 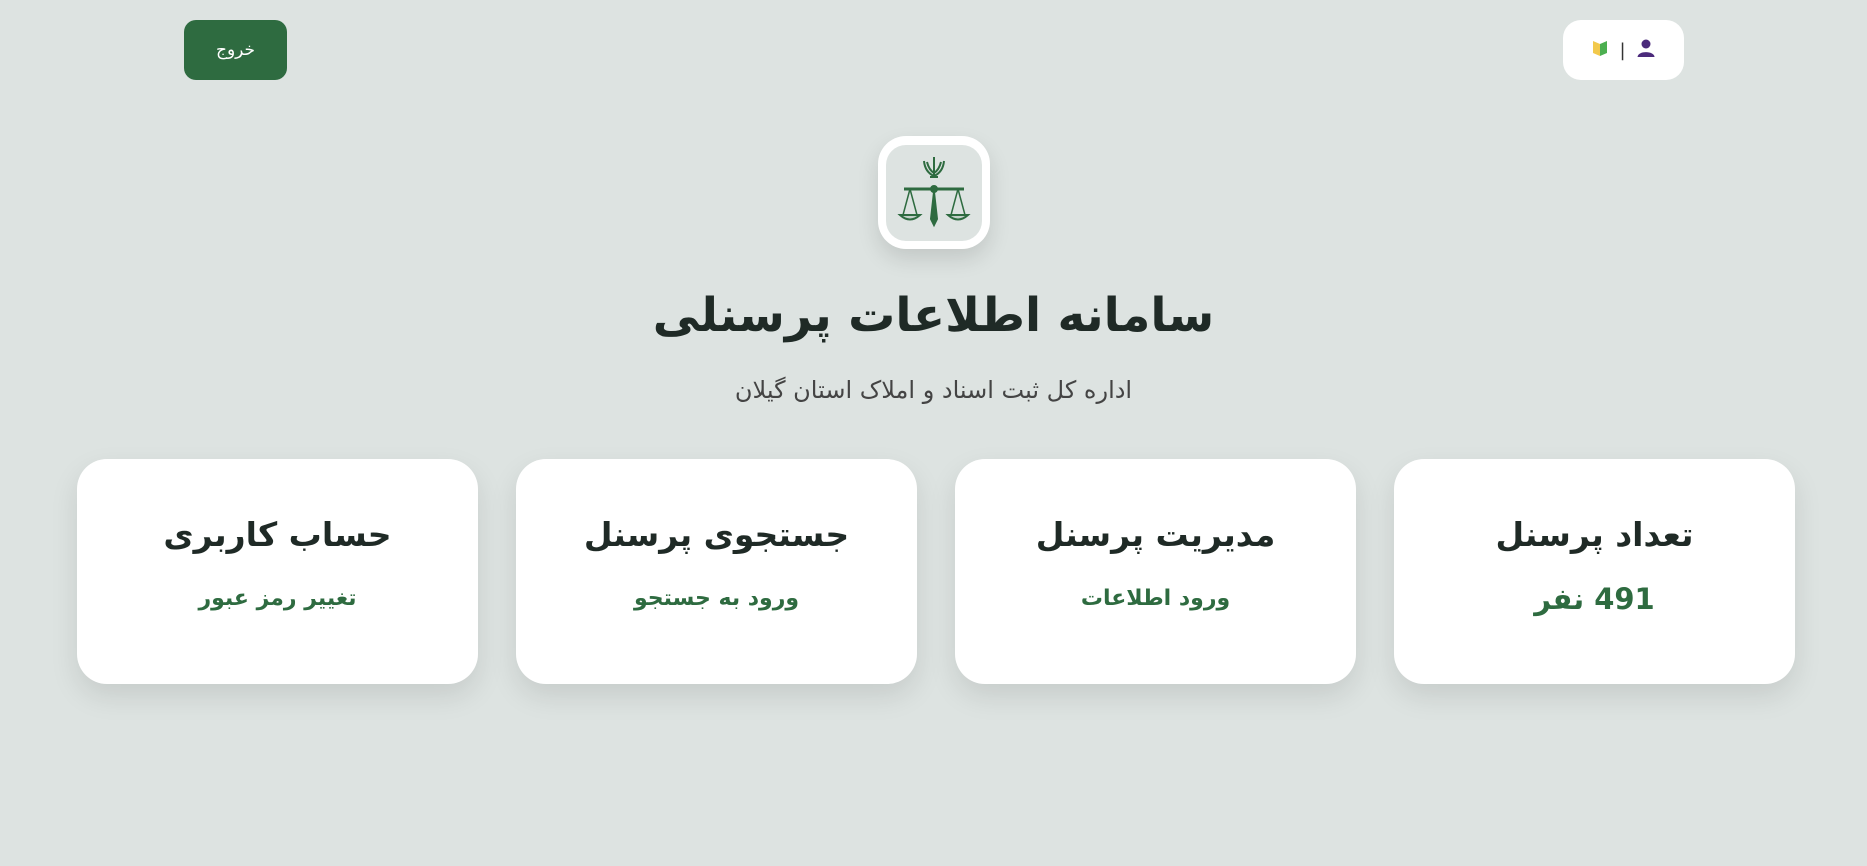 What do you see at coordinates (716, 571) in the screenshot?
I see `card-personnel-search: جستجوی پرسنل ورود به جستجو` at bounding box center [716, 571].